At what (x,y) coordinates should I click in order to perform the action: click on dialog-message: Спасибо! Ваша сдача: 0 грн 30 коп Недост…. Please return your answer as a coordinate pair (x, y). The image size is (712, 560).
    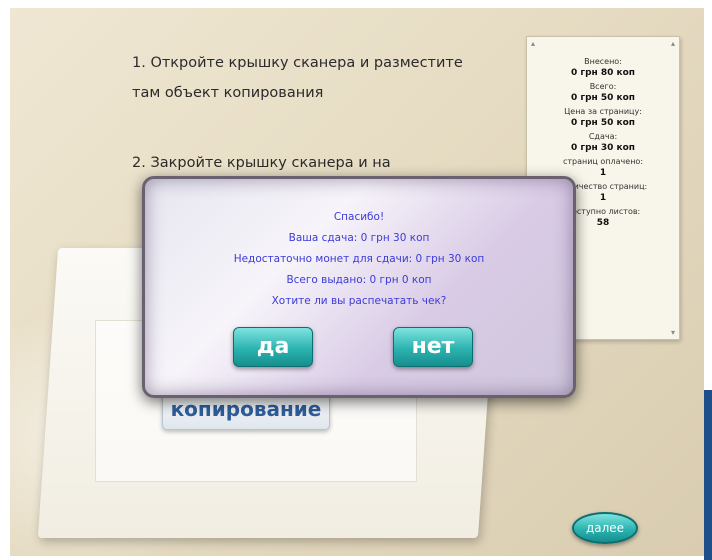
    Looking at the image, I should click on (359, 259).